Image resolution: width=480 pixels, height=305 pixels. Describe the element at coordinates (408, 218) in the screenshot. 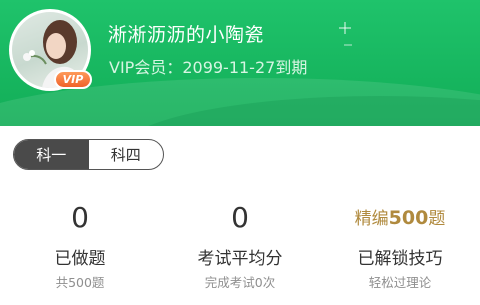

I see `tips-promo-number: 500` at that location.